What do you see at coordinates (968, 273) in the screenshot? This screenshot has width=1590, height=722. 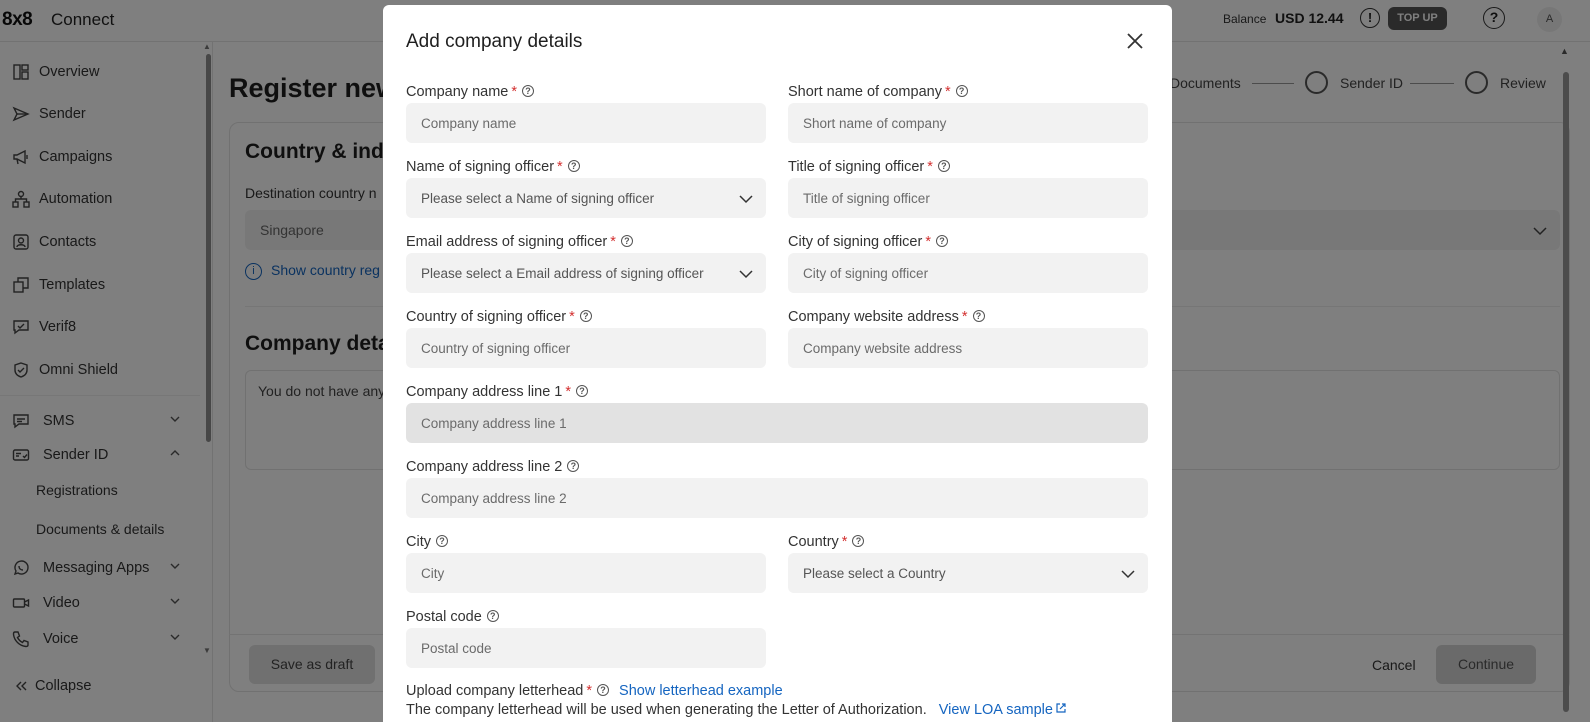 I see `signing-officer-city-input` at bounding box center [968, 273].